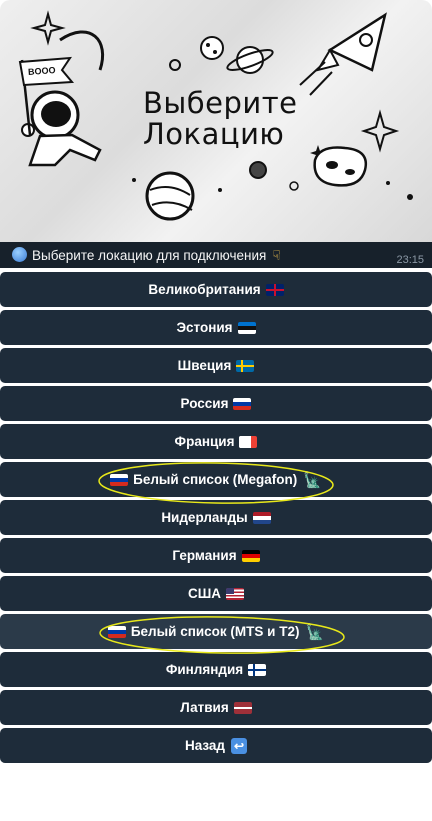 The height and width of the screenshot is (821, 432). I want to click on location-button-whitelist-megafon: Белый список (Megafon) 🗽, so click(216, 479).